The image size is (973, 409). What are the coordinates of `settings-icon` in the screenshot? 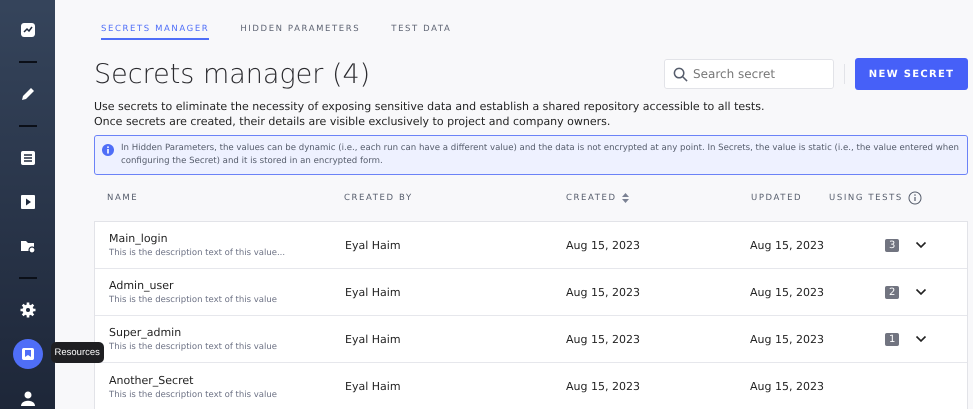 It's located at (28, 310).